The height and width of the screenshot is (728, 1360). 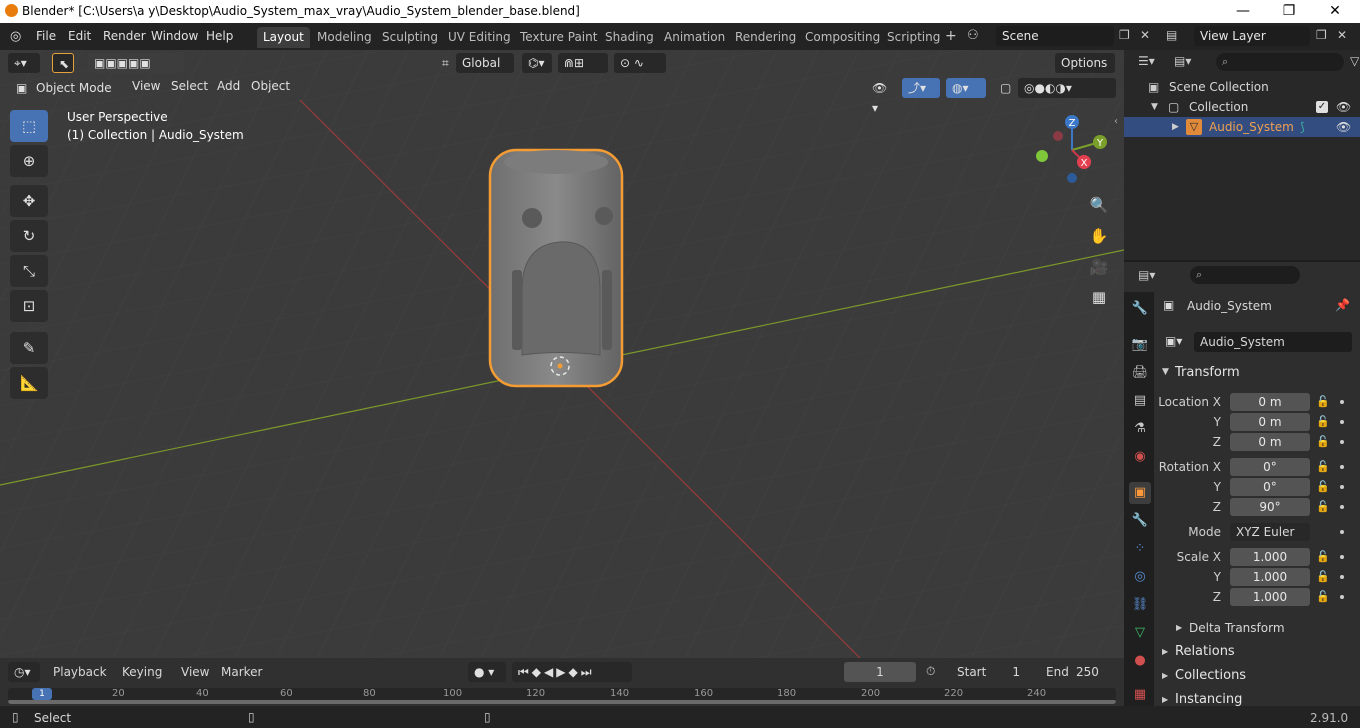 What do you see at coordinates (1354, 61) in the screenshot?
I see `outliner-filter-icon: ▽` at bounding box center [1354, 61].